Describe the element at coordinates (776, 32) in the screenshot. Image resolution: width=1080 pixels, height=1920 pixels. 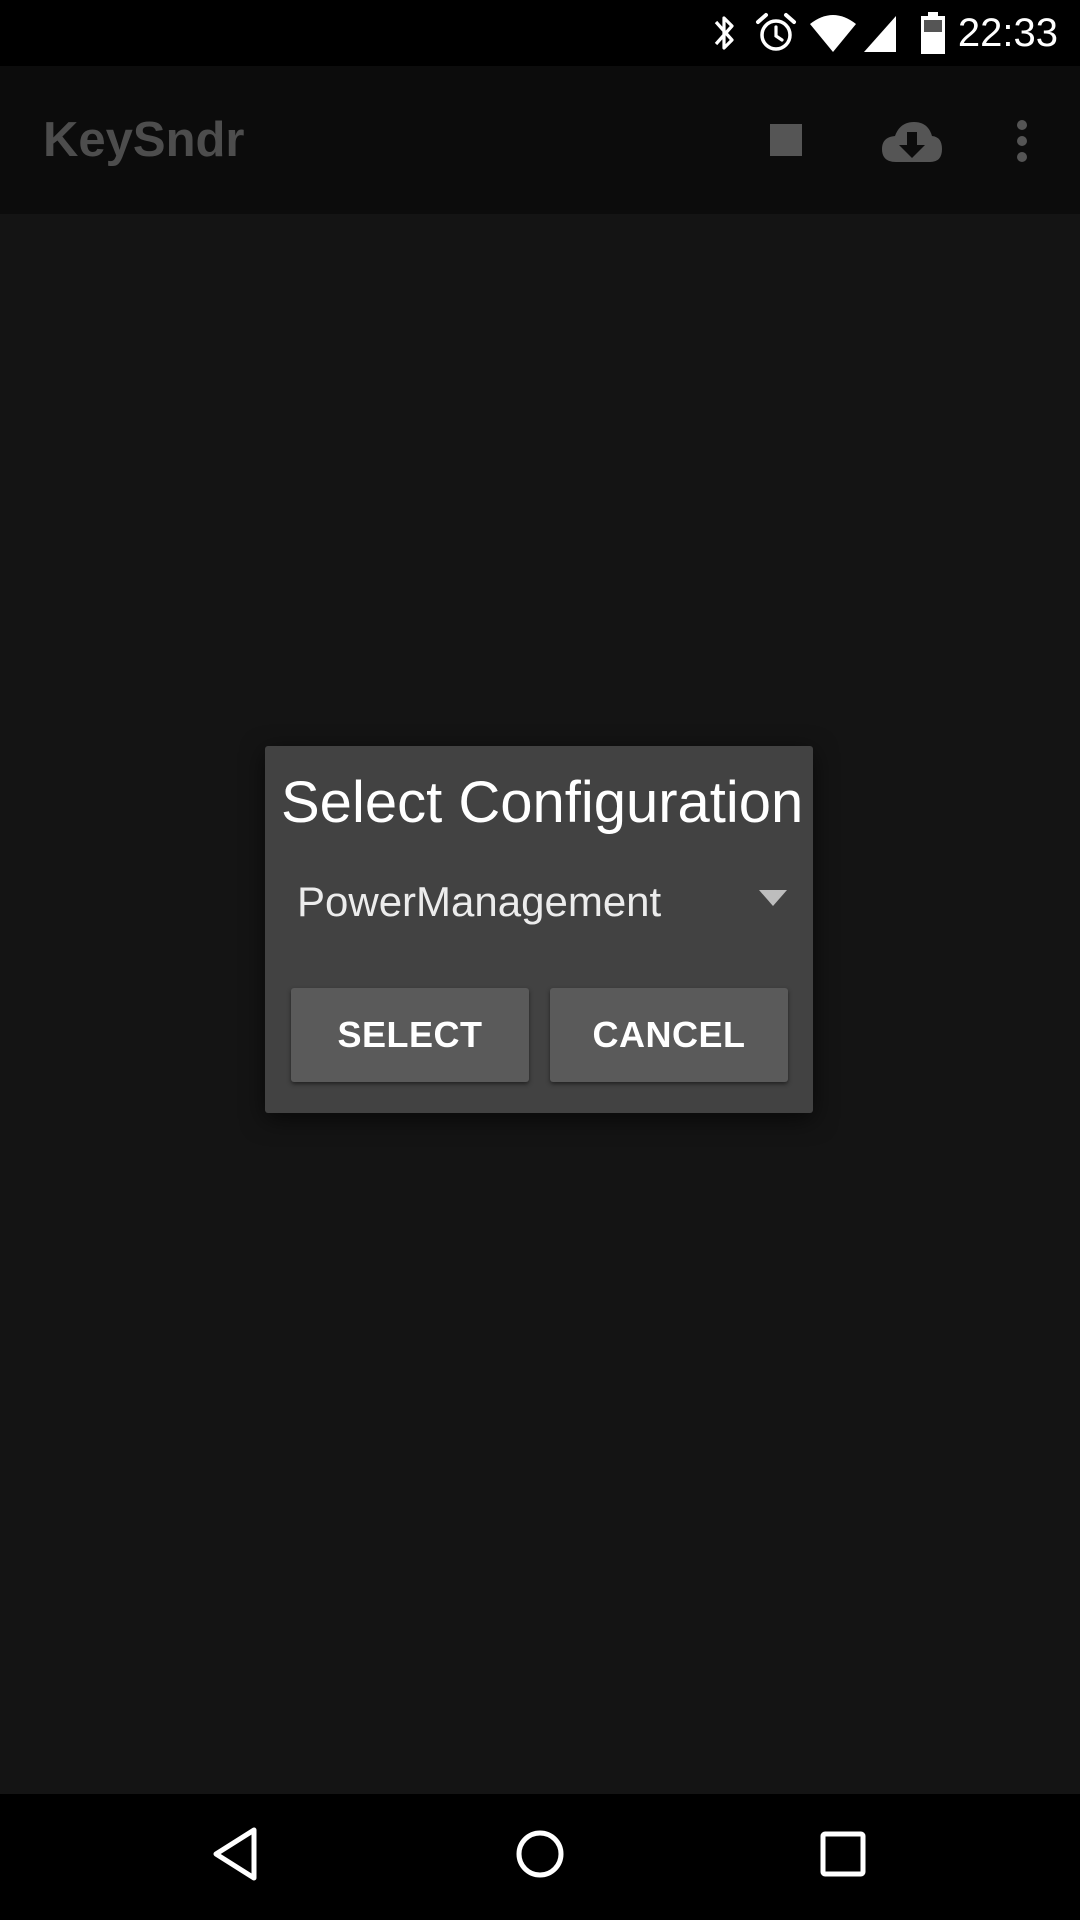
I see `alarm-icon` at that location.